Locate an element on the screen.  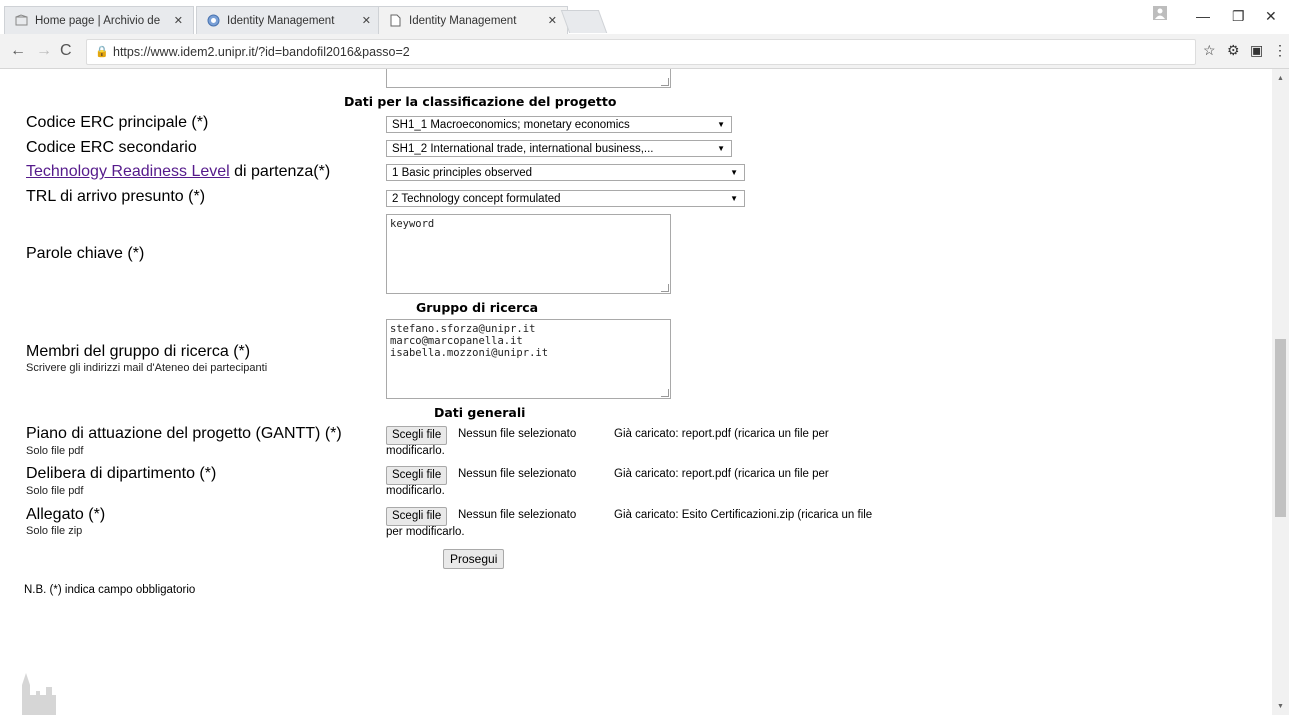
trl-link: Technology Readiness Level is located at coordinates (128, 171).